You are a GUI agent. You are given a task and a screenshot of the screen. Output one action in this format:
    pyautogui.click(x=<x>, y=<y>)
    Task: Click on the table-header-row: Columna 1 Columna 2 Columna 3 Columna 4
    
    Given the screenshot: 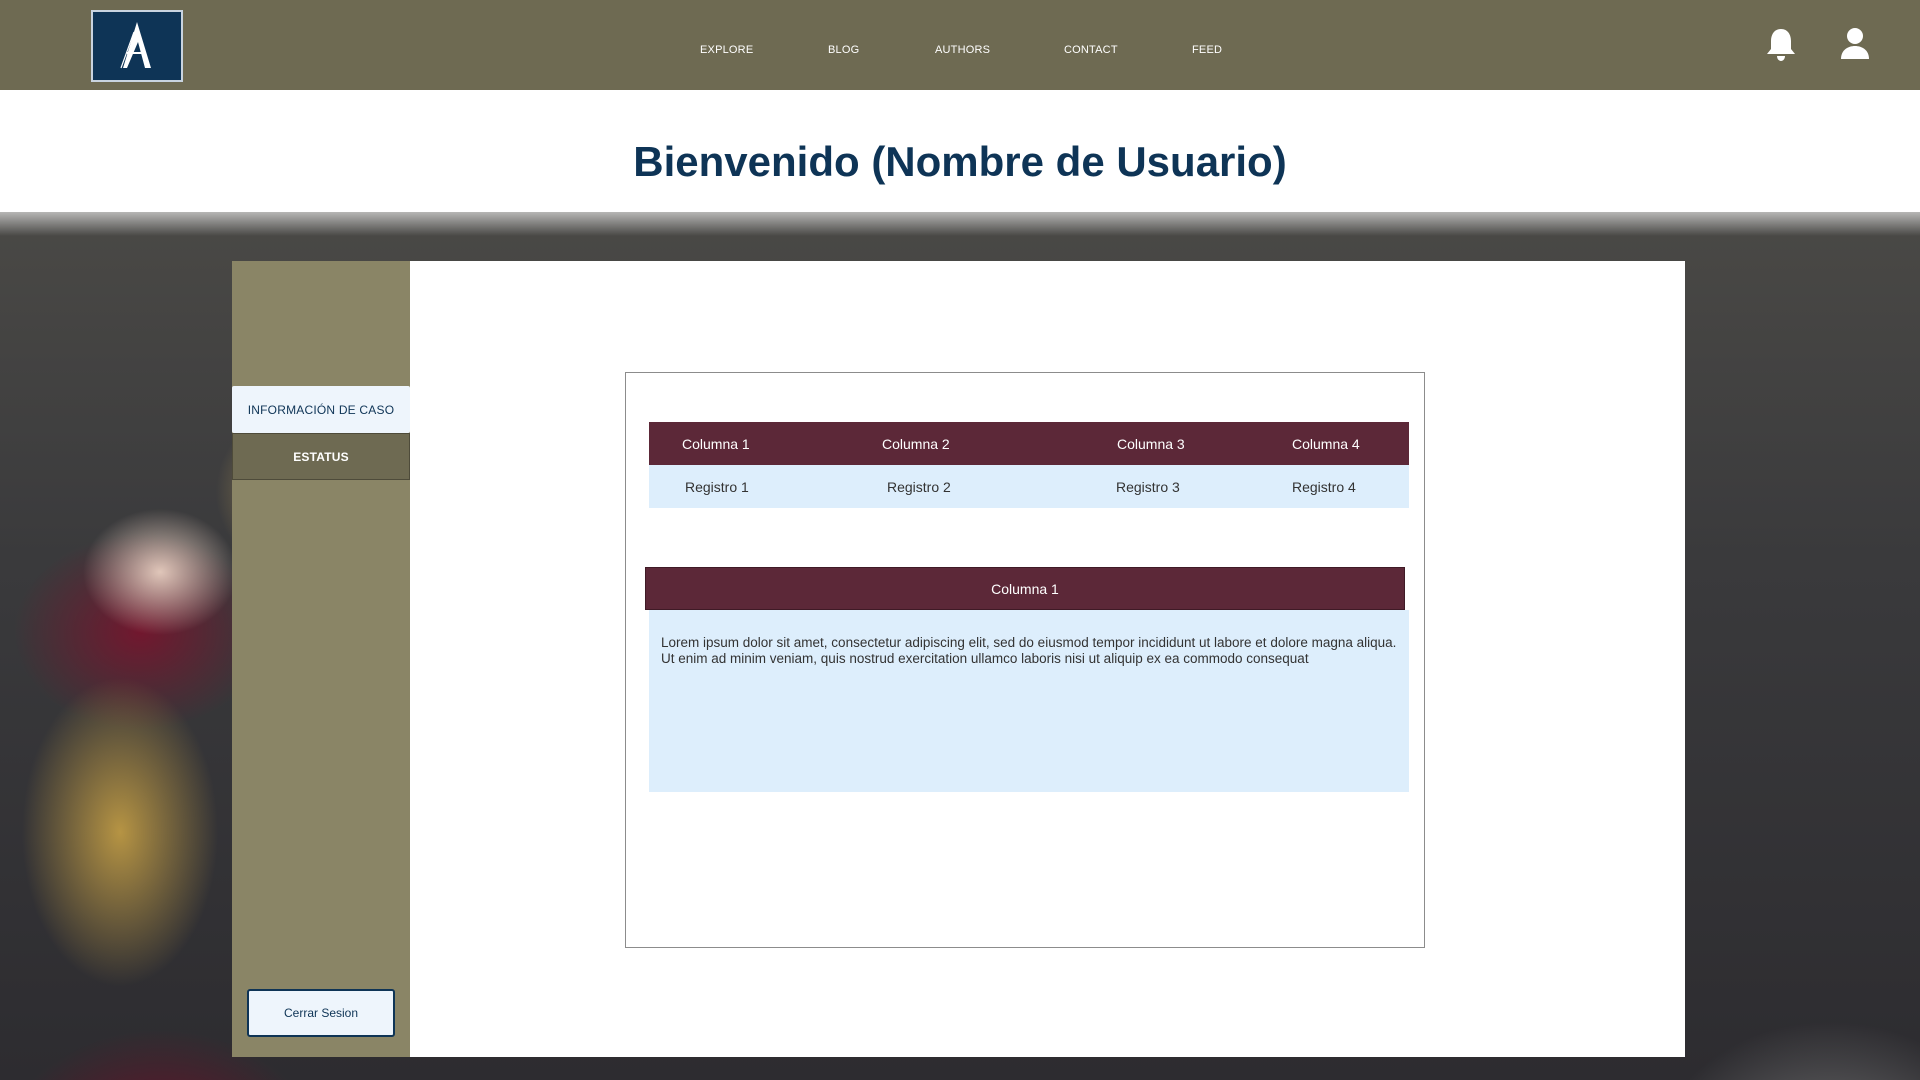 What is the action you would take?
    pyautogui.click(x=1029, y=443)
    